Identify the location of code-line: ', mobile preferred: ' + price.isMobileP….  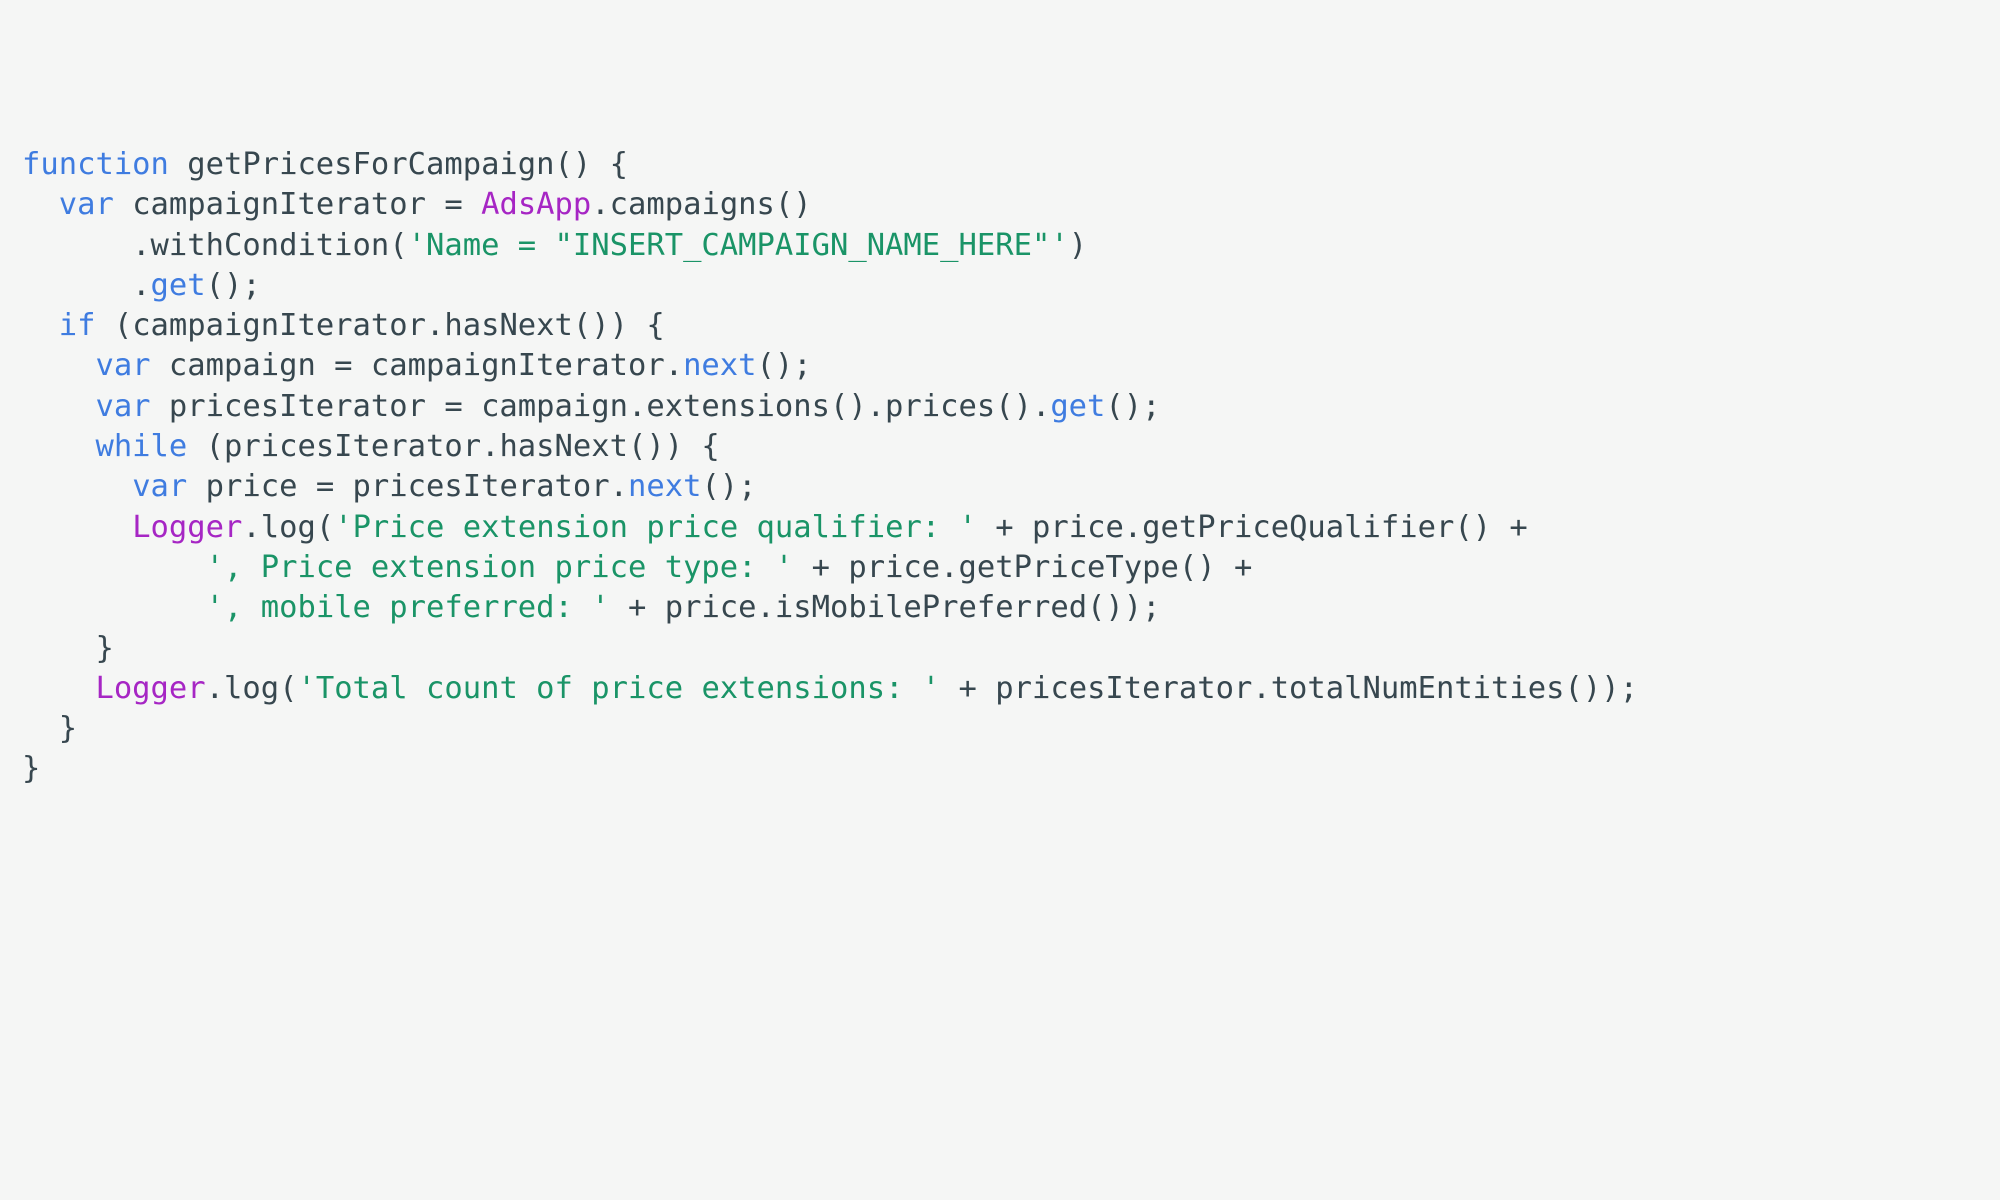
(1011, 608).